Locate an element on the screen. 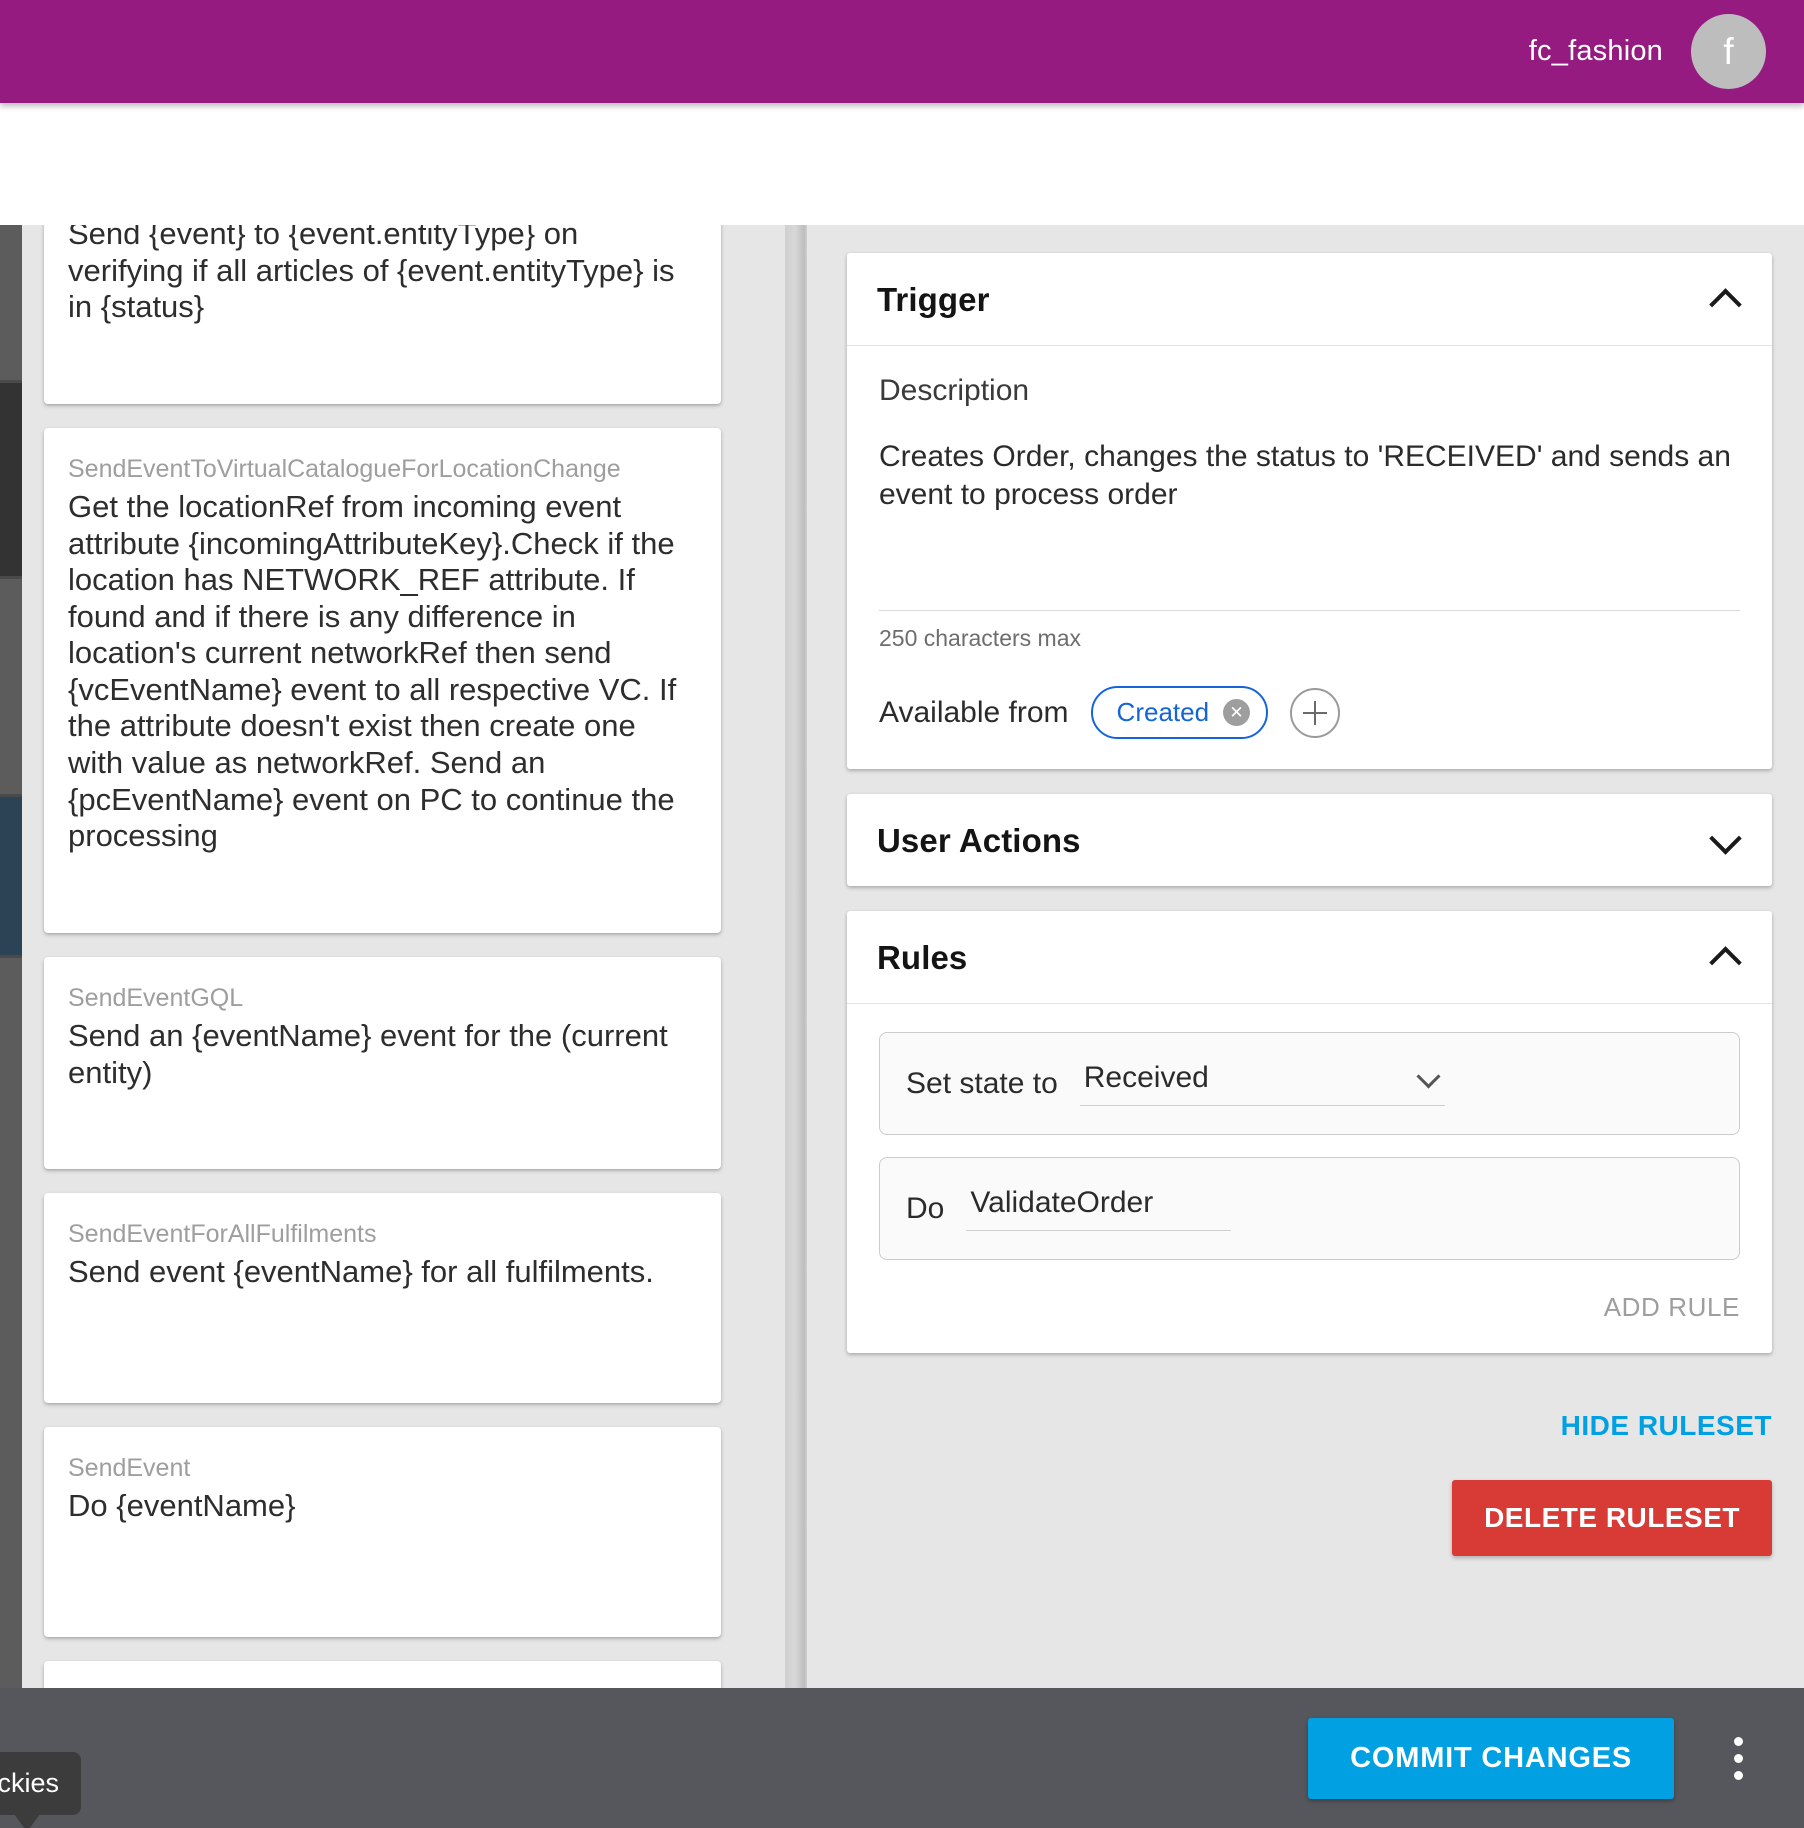 Image resolution: width=1804 pixels, height=1828 pixels. state-select: Received is located at coordinates (1262, 1083).